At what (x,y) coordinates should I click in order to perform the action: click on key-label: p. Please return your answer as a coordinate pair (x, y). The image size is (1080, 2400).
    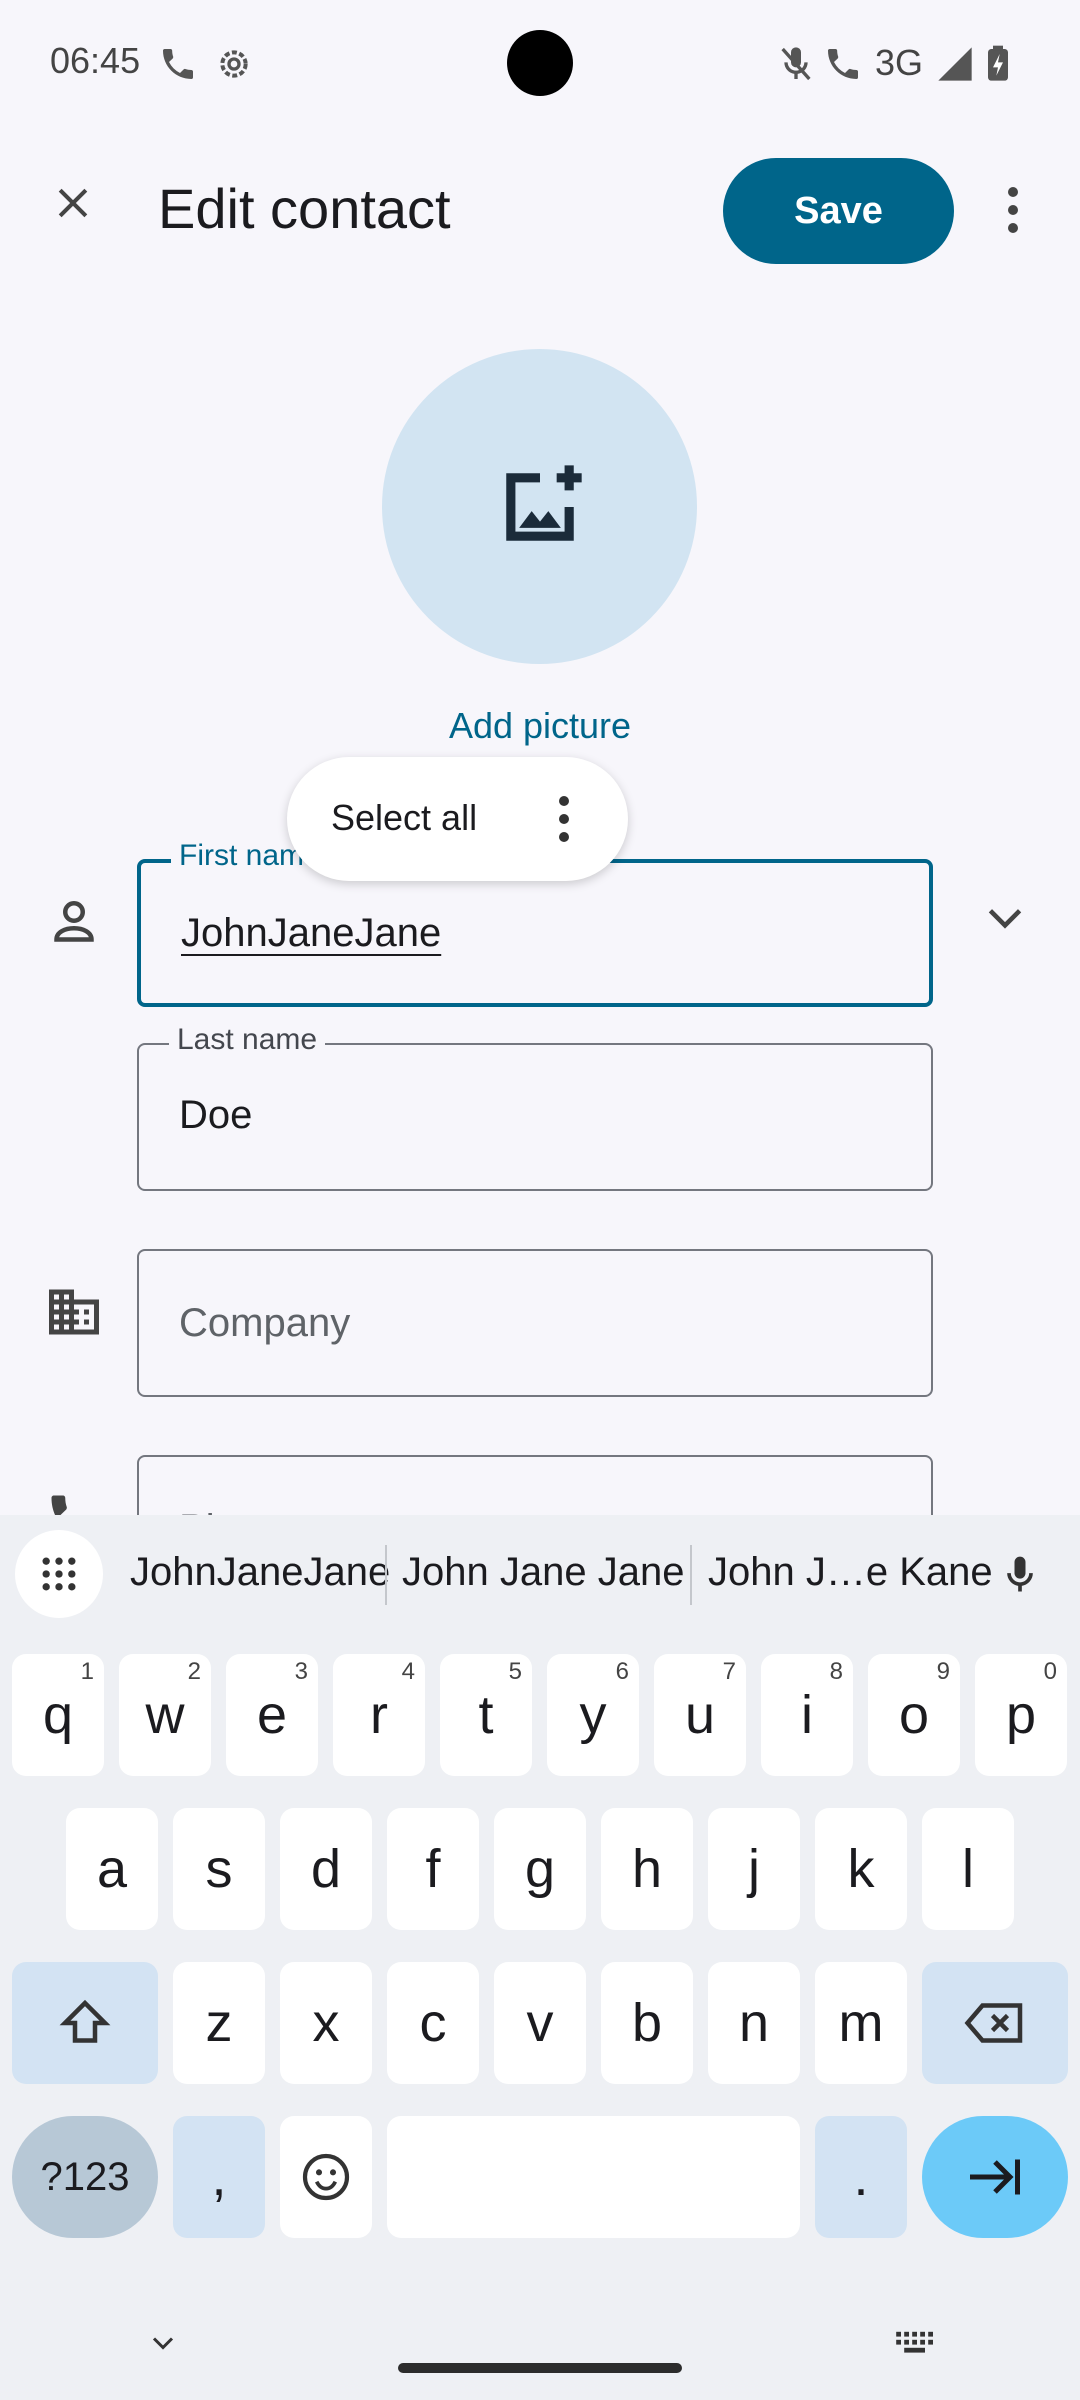
    Looking at the image, I should click on (1021, 1715).